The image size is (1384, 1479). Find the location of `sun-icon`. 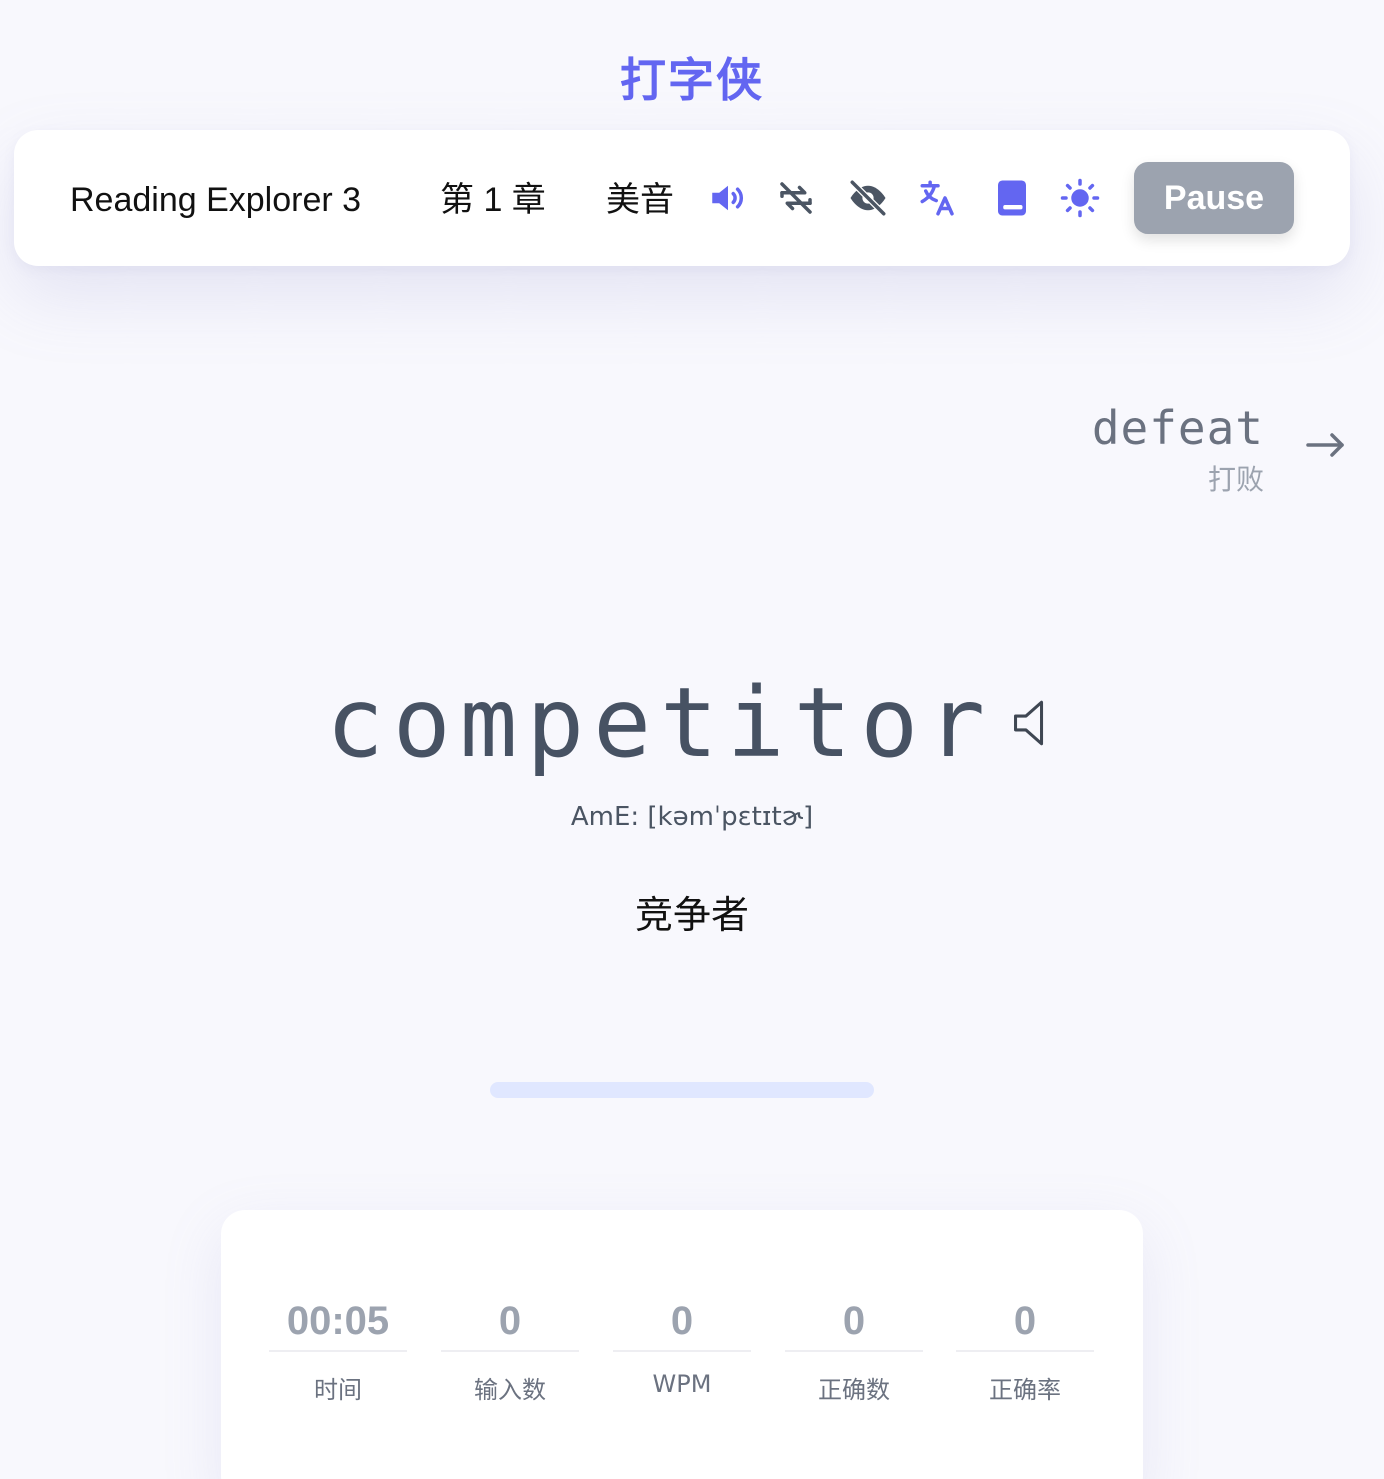

sun-icon is located at coordinates (1080, 198).